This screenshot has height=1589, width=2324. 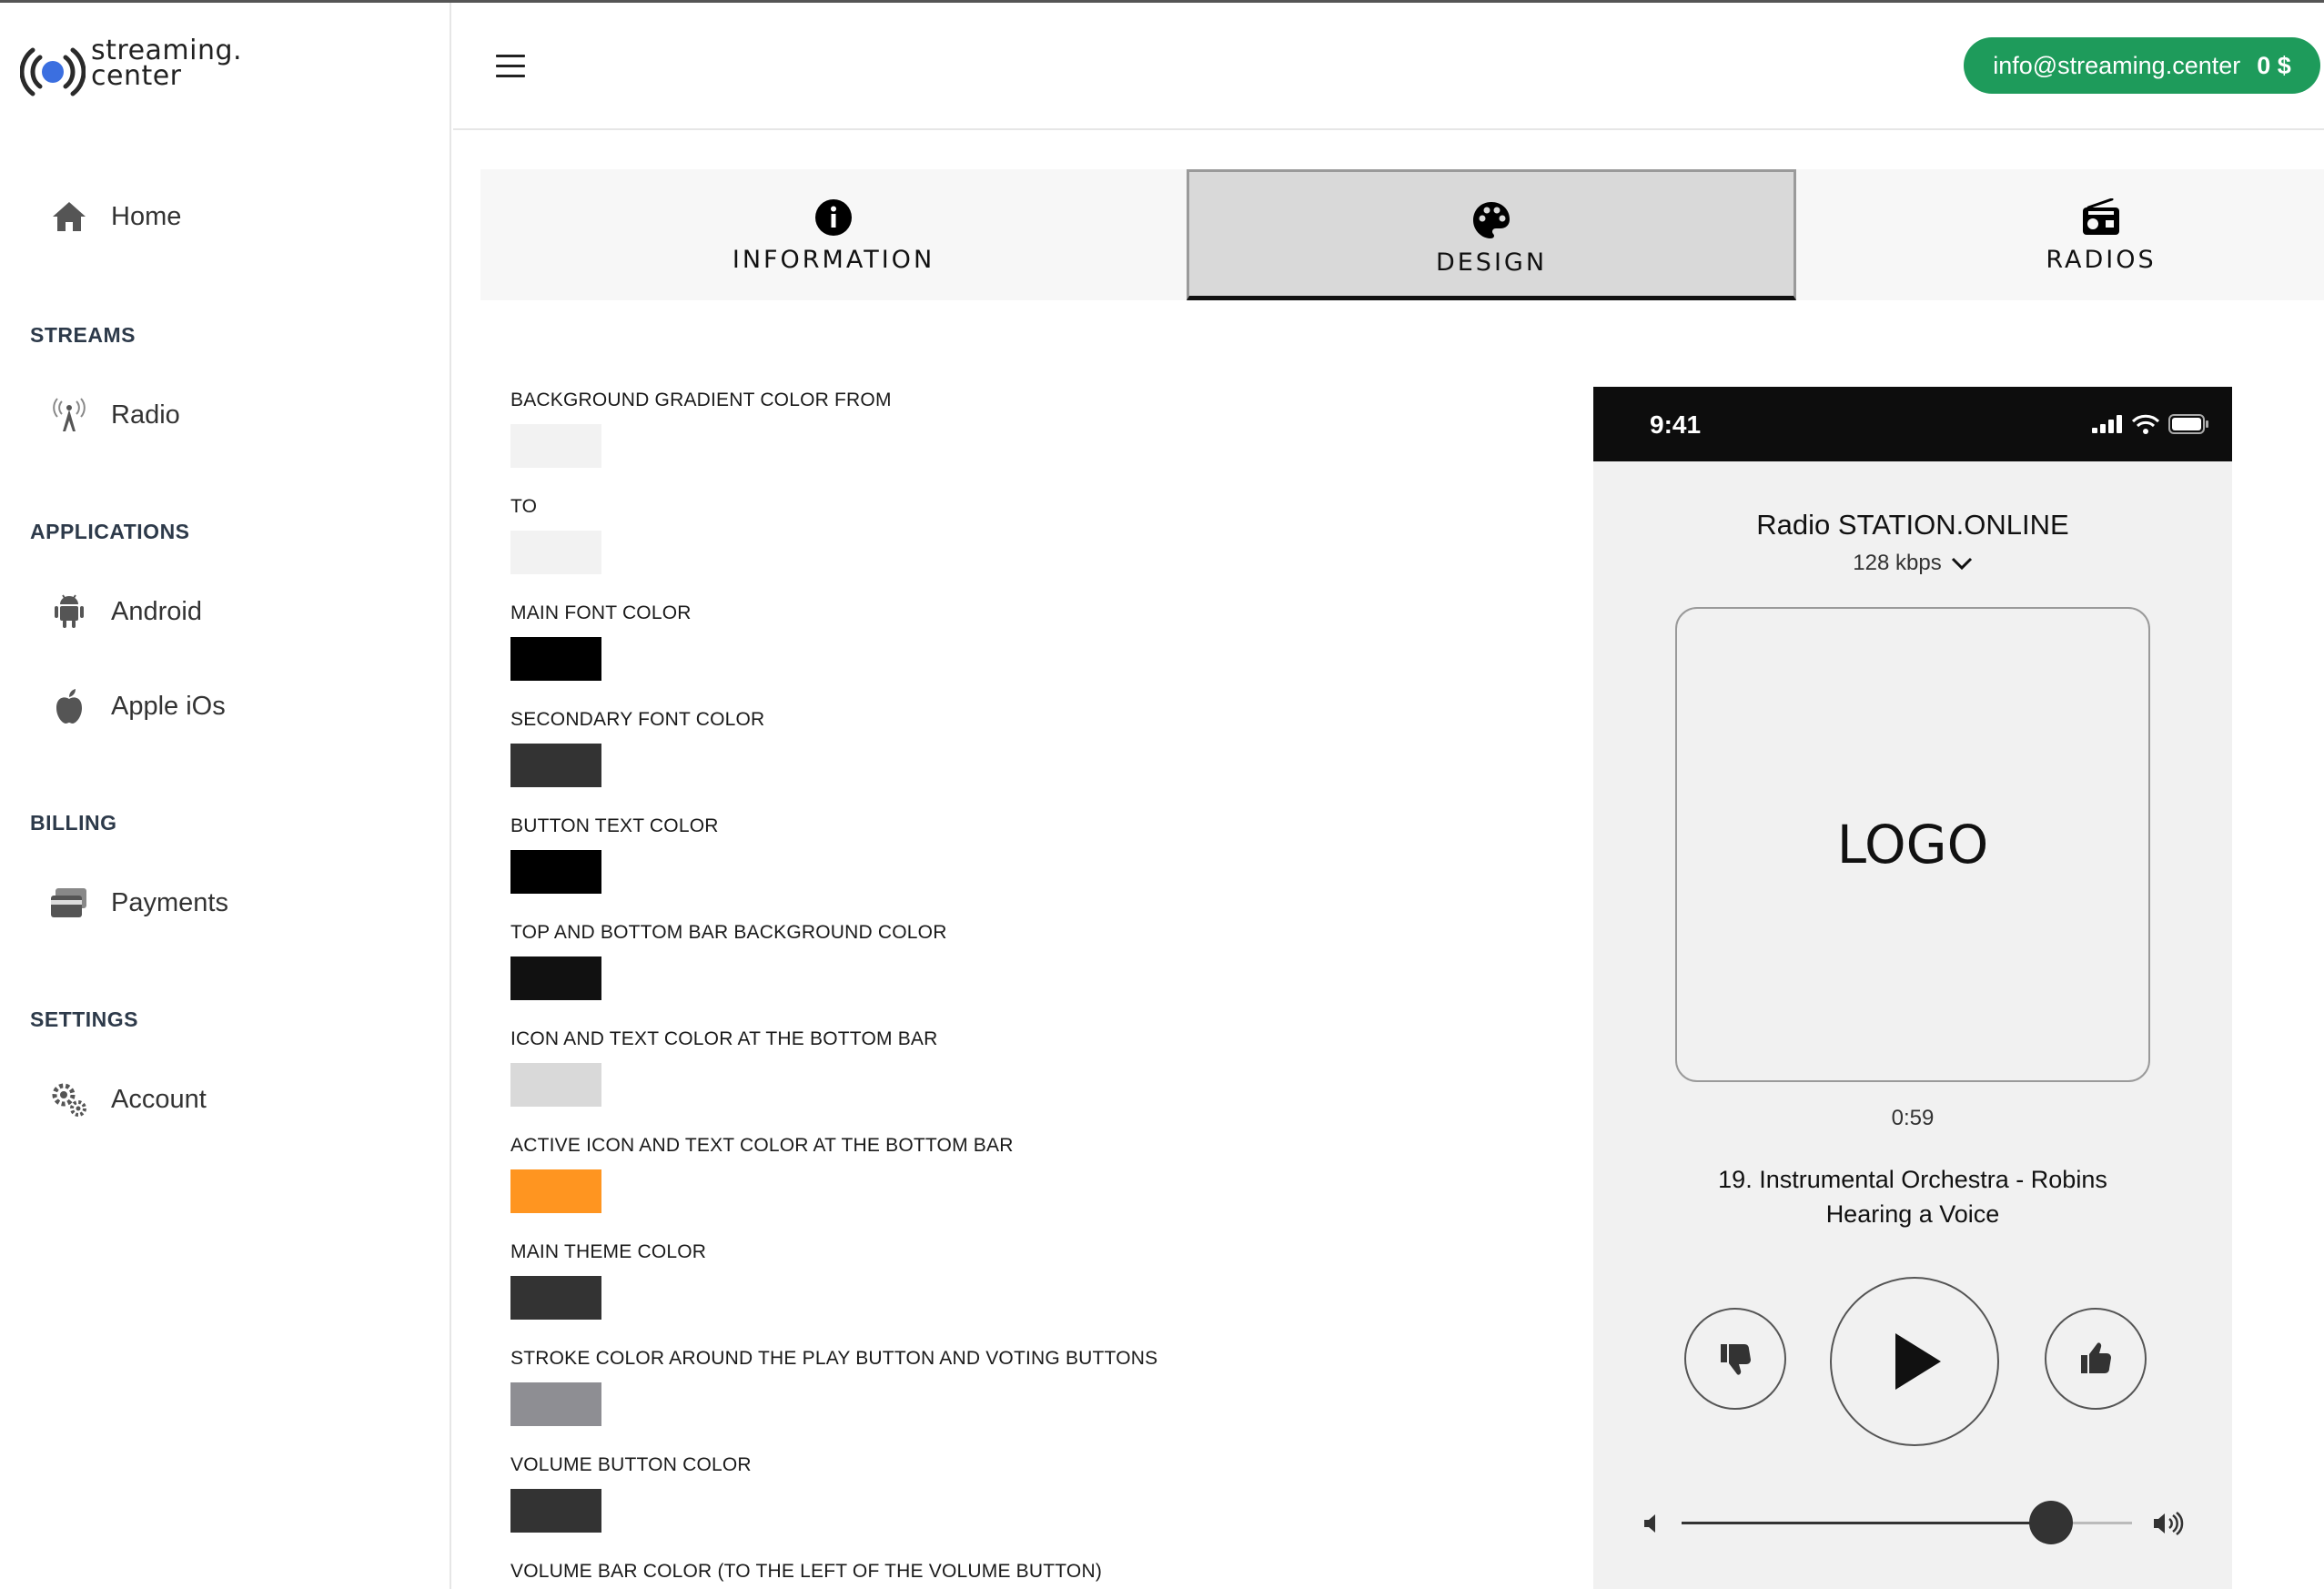 I want to click on play-button, so click(x=1914, y=1361).